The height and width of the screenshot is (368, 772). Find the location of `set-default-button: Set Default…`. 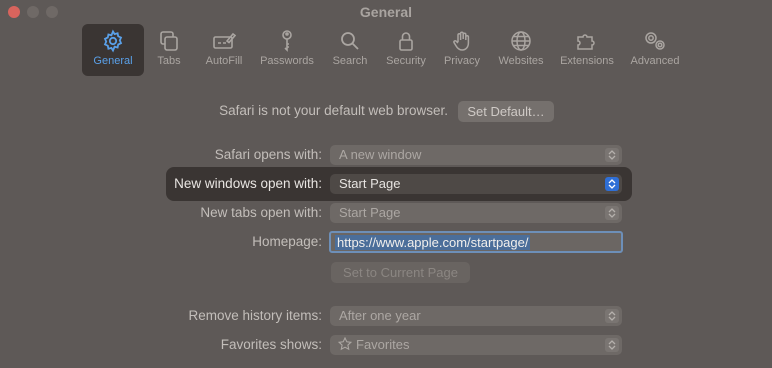

set-default-button: Set Default… is located at coordinates (506, 111).